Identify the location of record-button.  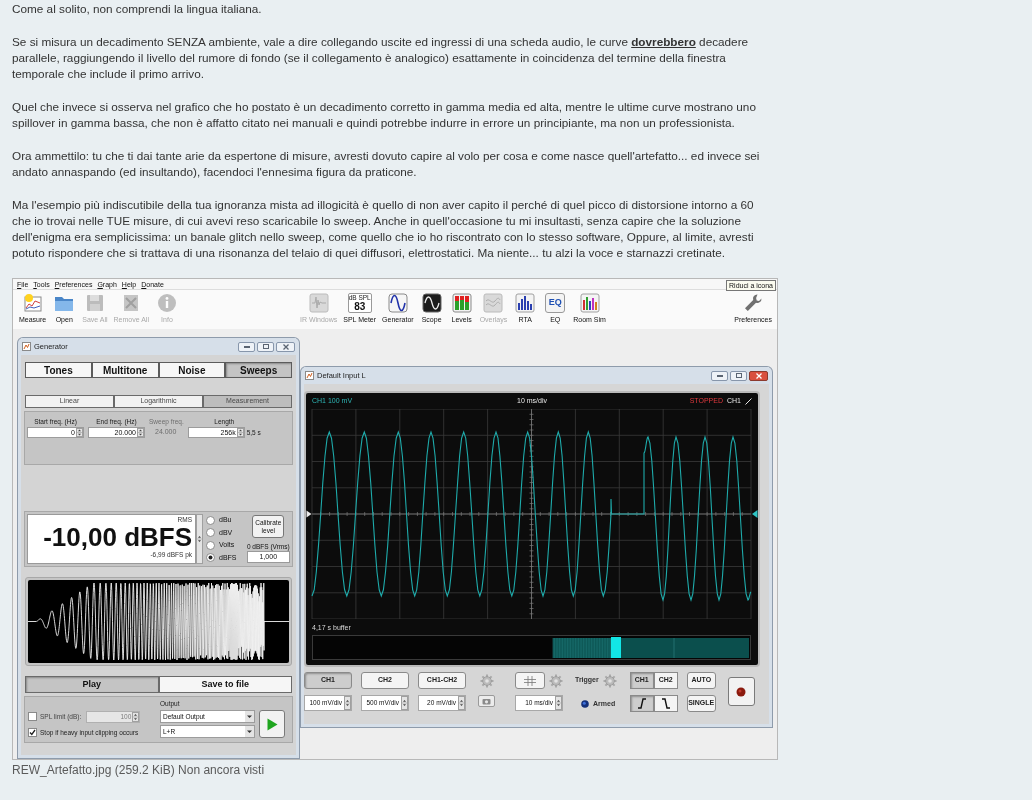
(741, 691).